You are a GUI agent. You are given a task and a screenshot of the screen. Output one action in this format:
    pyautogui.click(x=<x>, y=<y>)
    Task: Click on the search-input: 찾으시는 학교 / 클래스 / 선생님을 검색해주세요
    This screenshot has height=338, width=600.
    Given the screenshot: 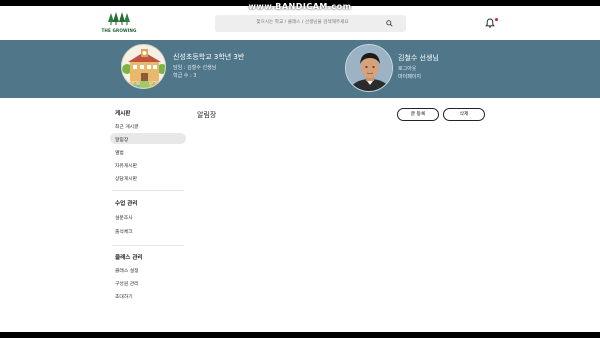 What is the action you would take?
    pyautogui.click(x=302, y=22)
    